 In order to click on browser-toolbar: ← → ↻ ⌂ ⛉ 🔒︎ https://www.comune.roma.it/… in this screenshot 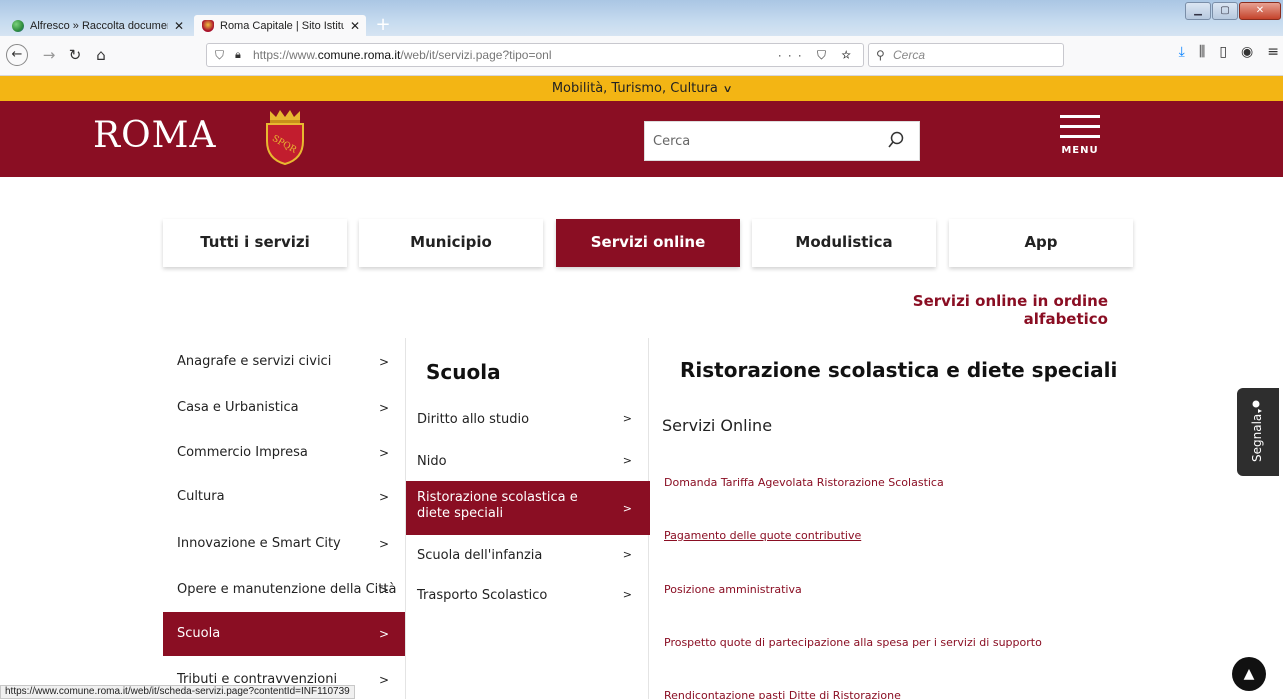, I will do `click(641, 56)`.